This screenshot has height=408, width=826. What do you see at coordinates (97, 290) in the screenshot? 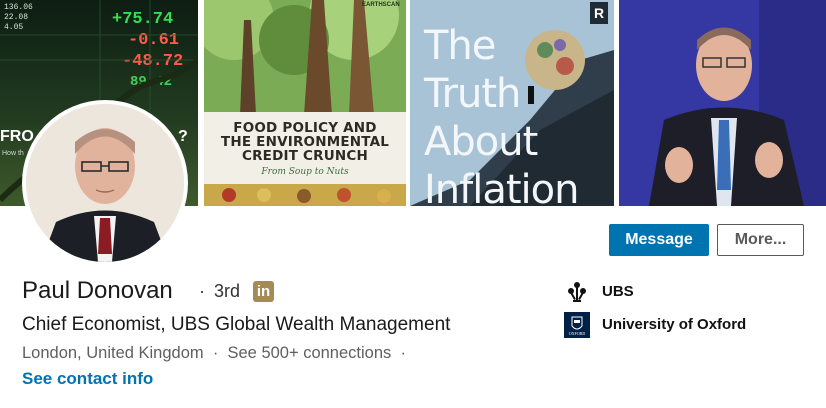
I see `profile-name: Paul Donovan` at bounding box center [97, 290].